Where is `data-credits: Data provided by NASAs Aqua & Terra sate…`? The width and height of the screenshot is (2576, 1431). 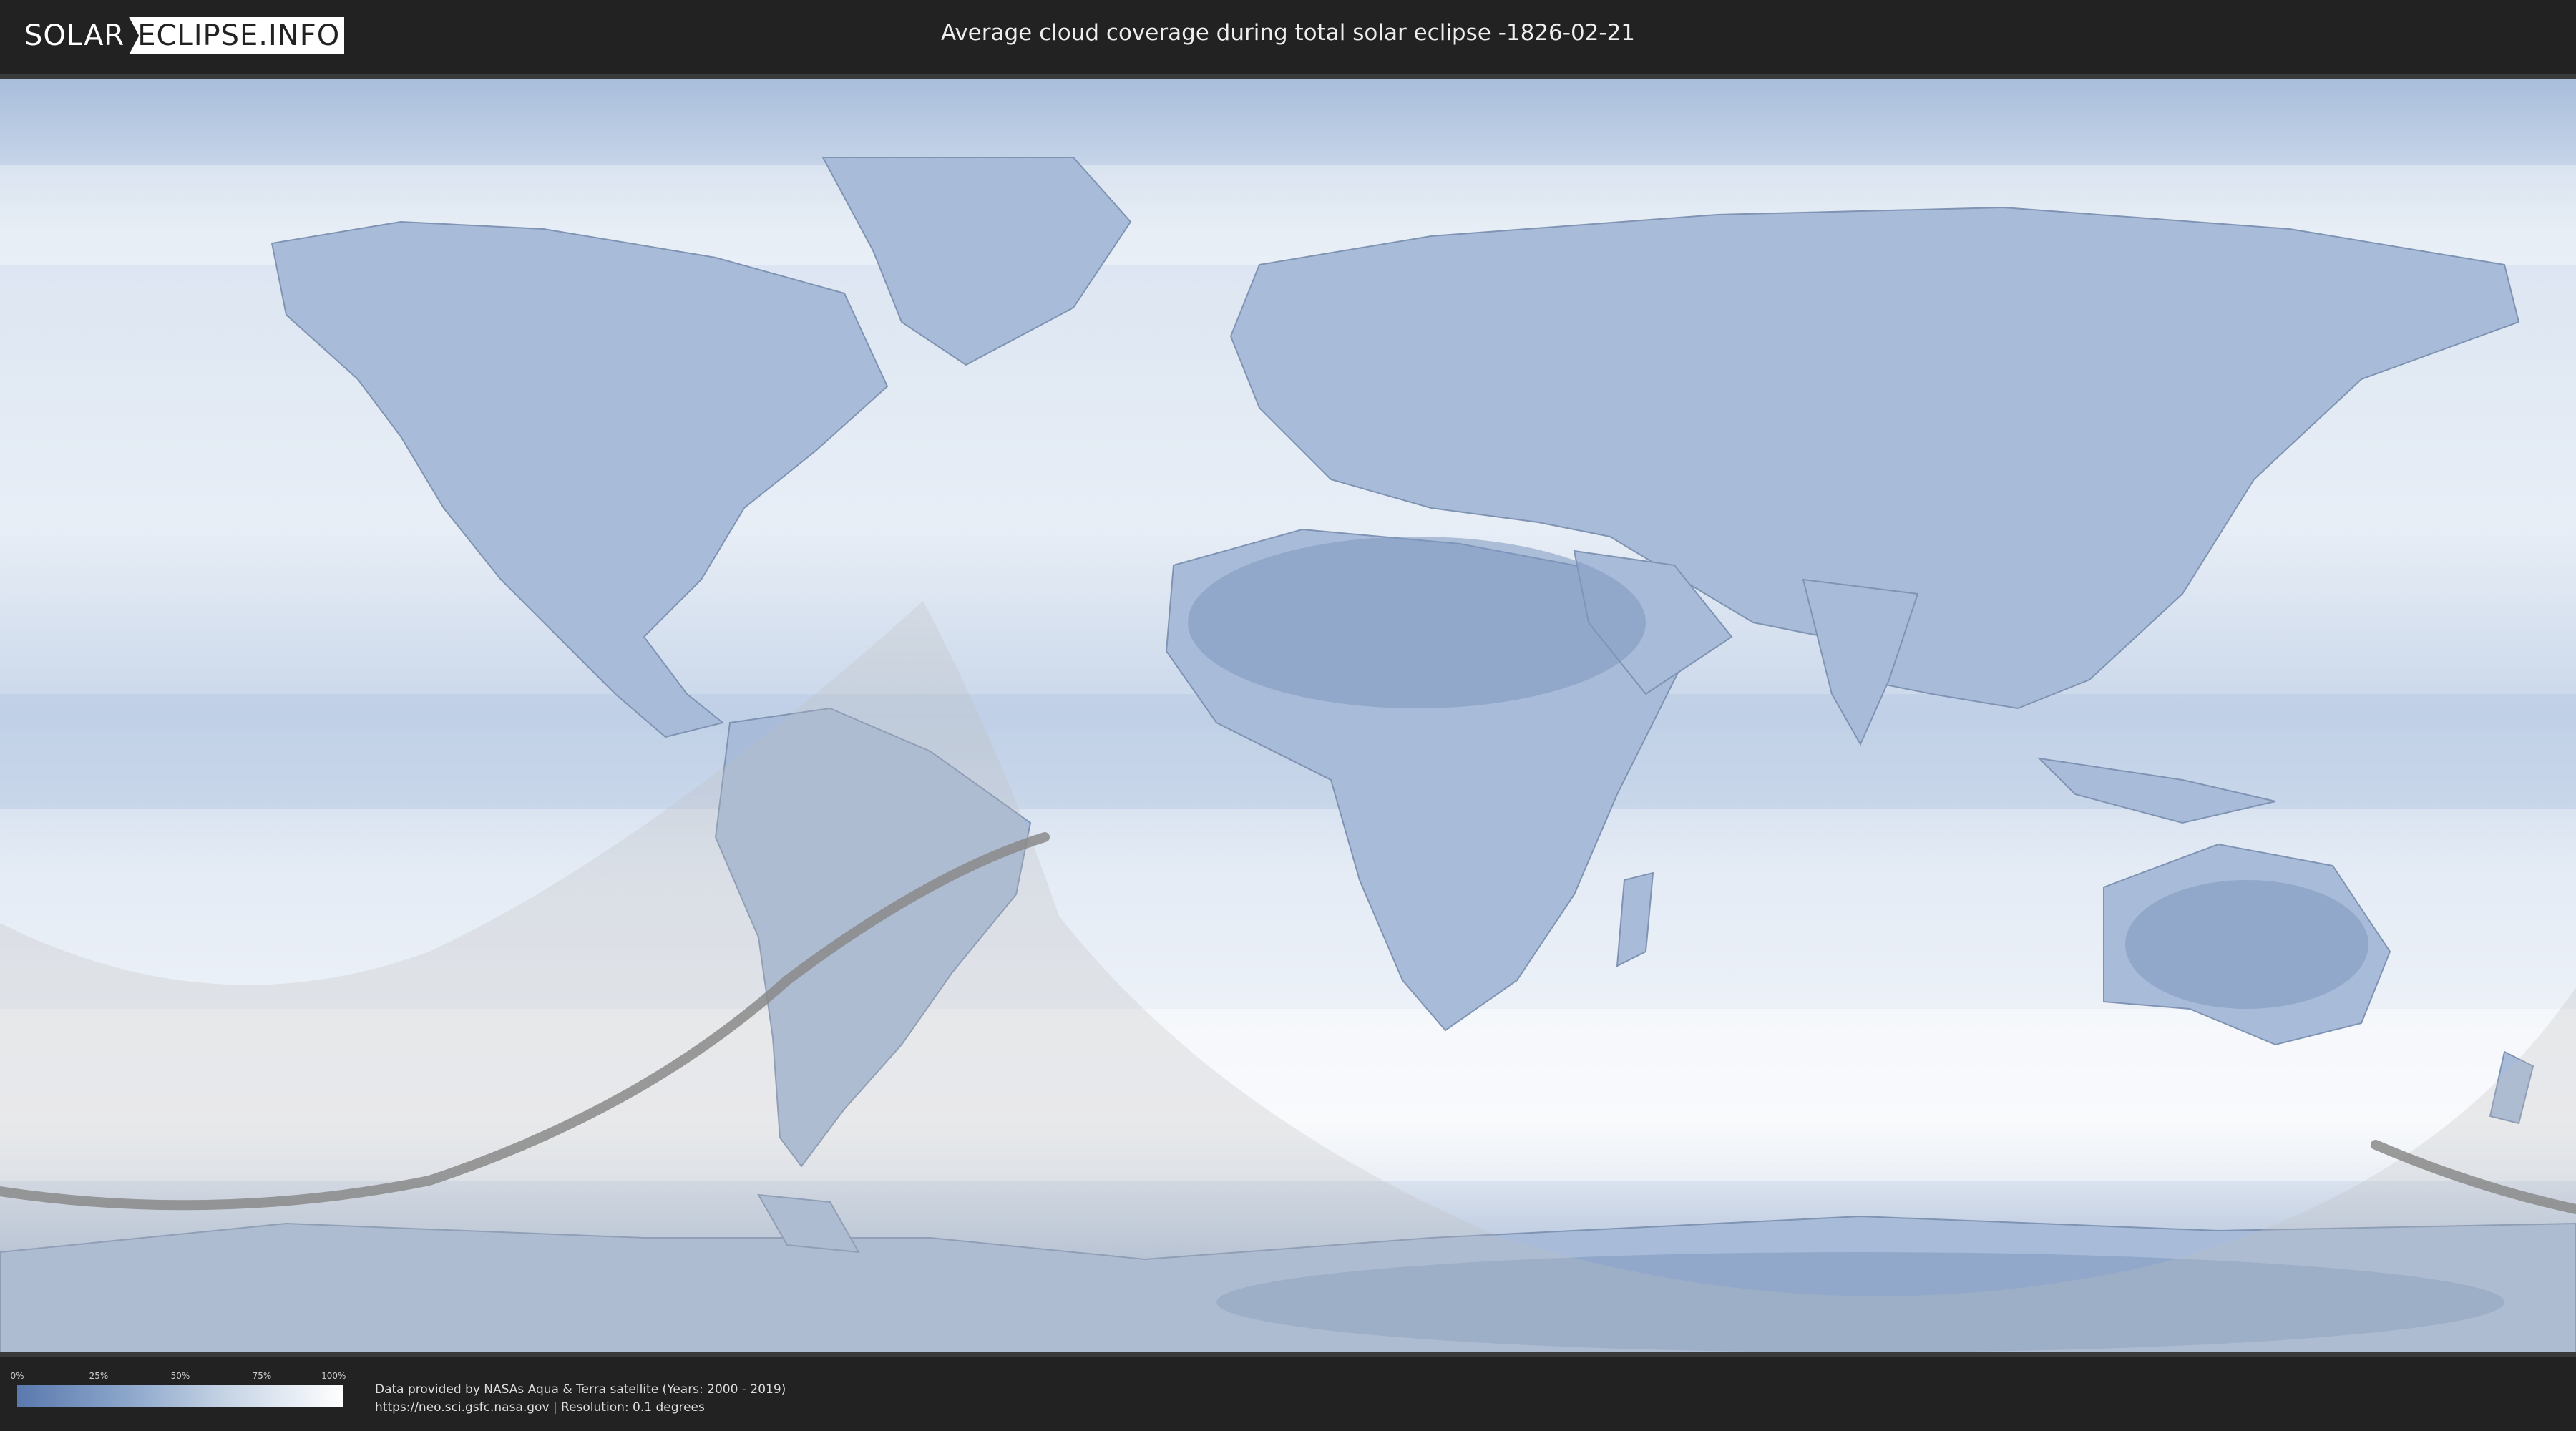
data-credits: Data provided by NASAs Aqua & Terra sate… is located at coordinates (580, 1399).